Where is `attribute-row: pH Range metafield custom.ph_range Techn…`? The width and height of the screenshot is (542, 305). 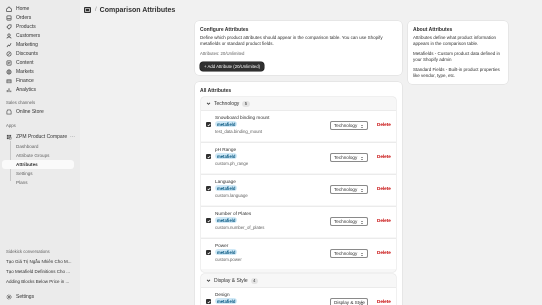
attribute-row: pH Range metafield custom.ph_range Techn… is located at coordinates (298, 157).